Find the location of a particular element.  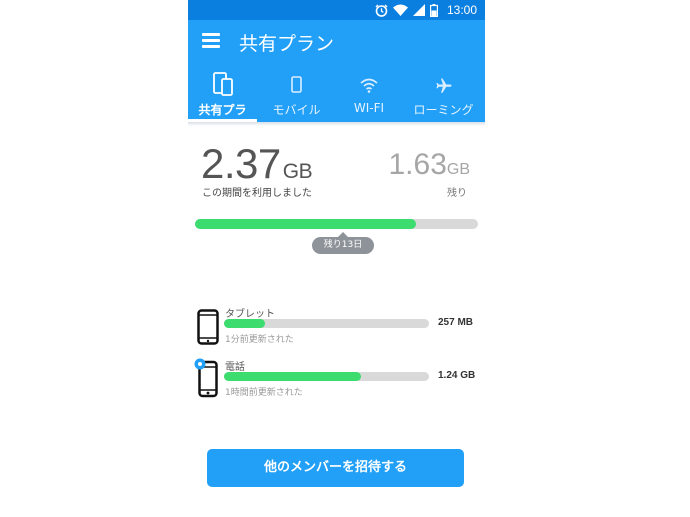

hamburger-menu-icon is located at coordinates (211, 41).